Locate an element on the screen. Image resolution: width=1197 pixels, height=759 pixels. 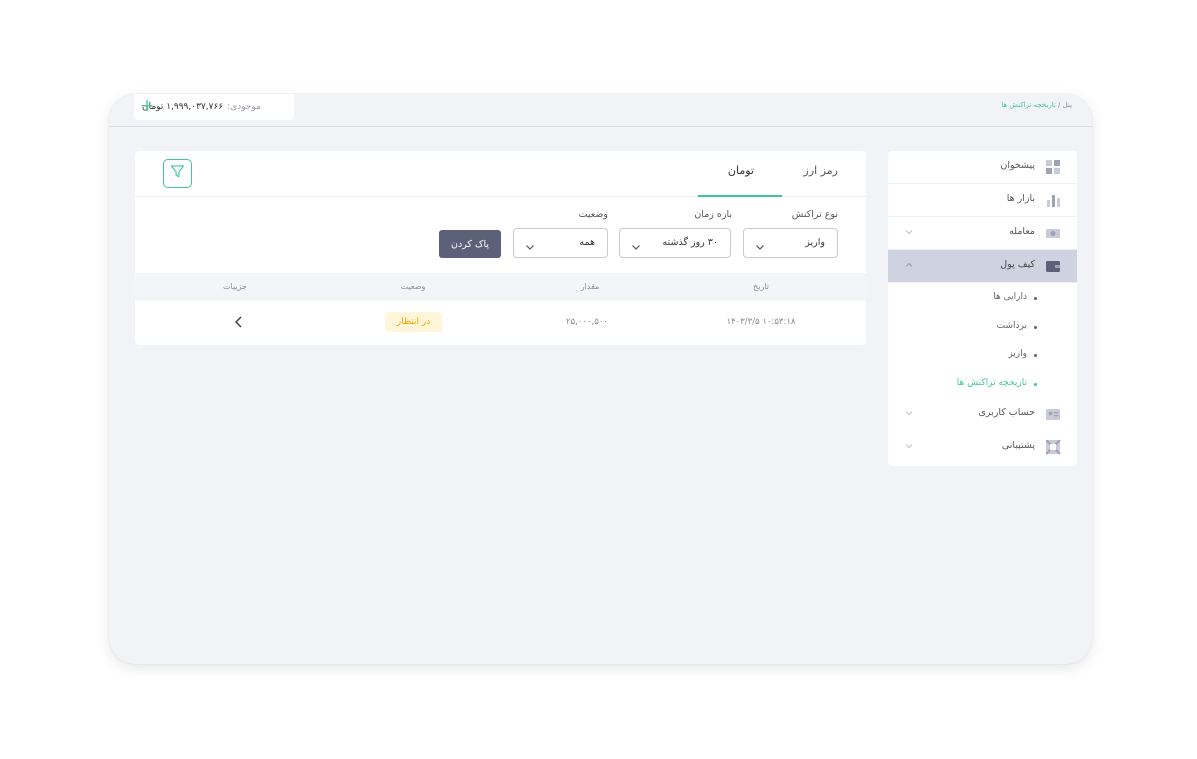
sidebar-item-account: حساب کاربری is located at coordinates (982, 414).